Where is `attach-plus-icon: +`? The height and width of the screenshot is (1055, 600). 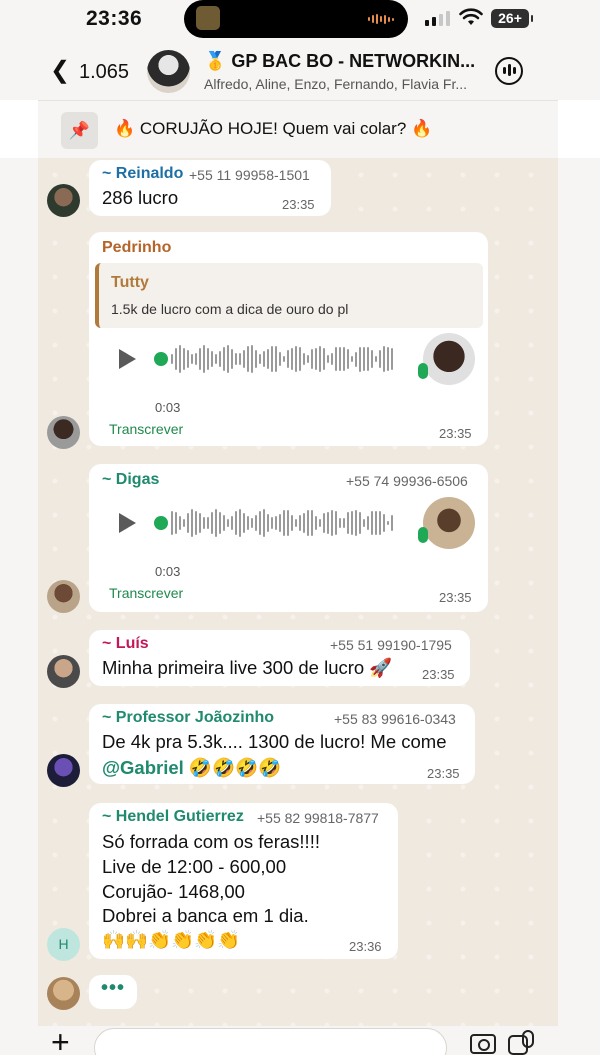 attach-plus-icon: + is located at coordinates (60, 1040).